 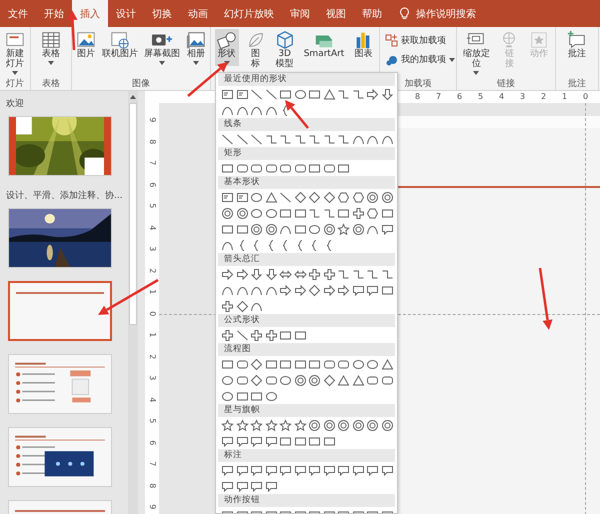 What do you see at coordinates (120, 45) in the screenshot?
I see `ribbon-button: 联机图片` at bounding box center [120, 45].